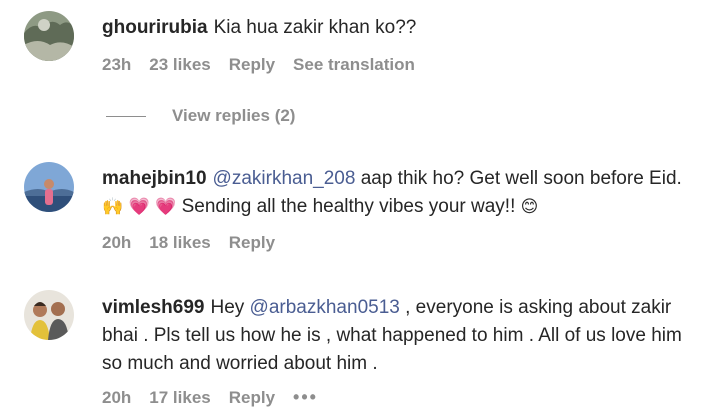 The image size is (701, 411). Describe the element at coordinates (230, 307) in the screenshot. I see `comment-text: Hey` at that location.